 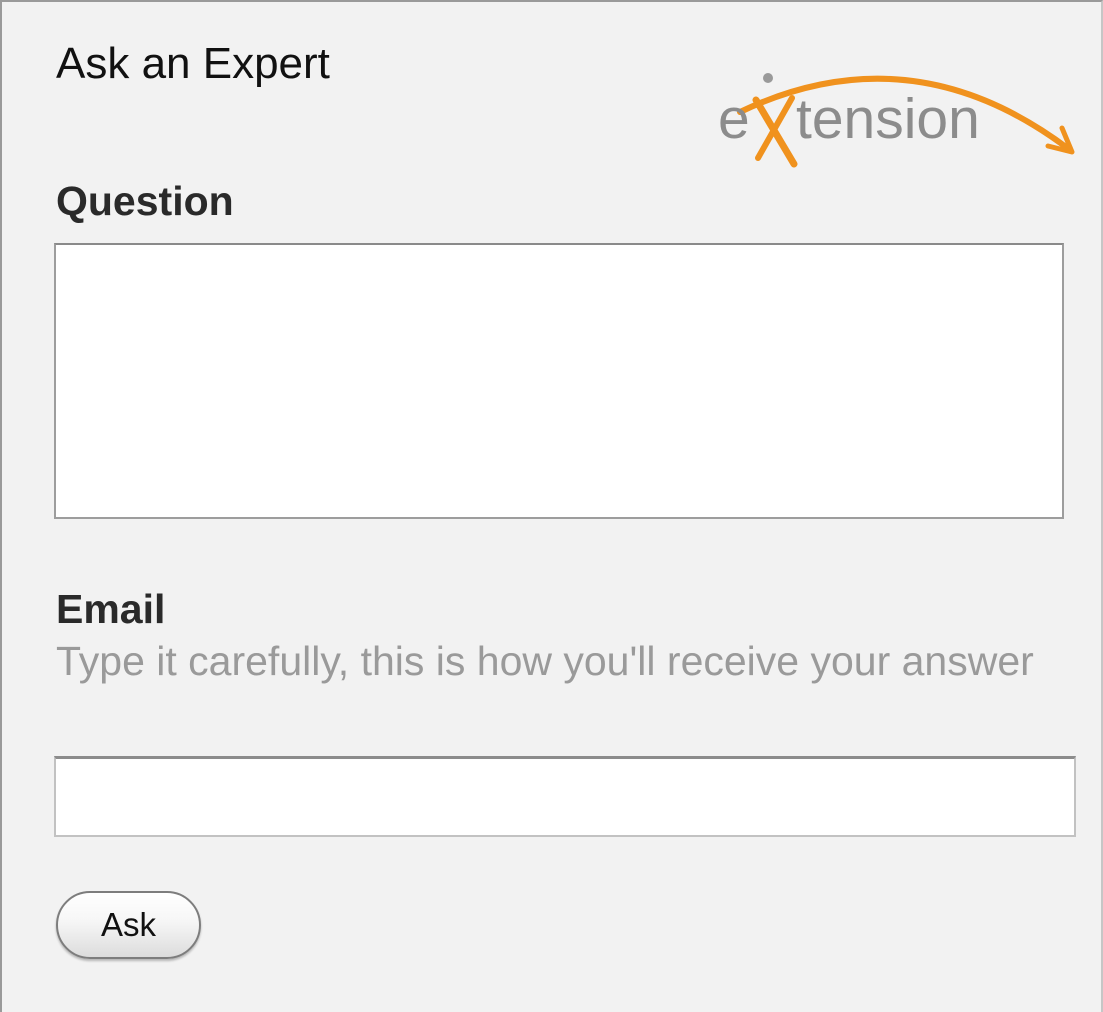 I want to click on email-label: Email, so click(x=111, y=609).